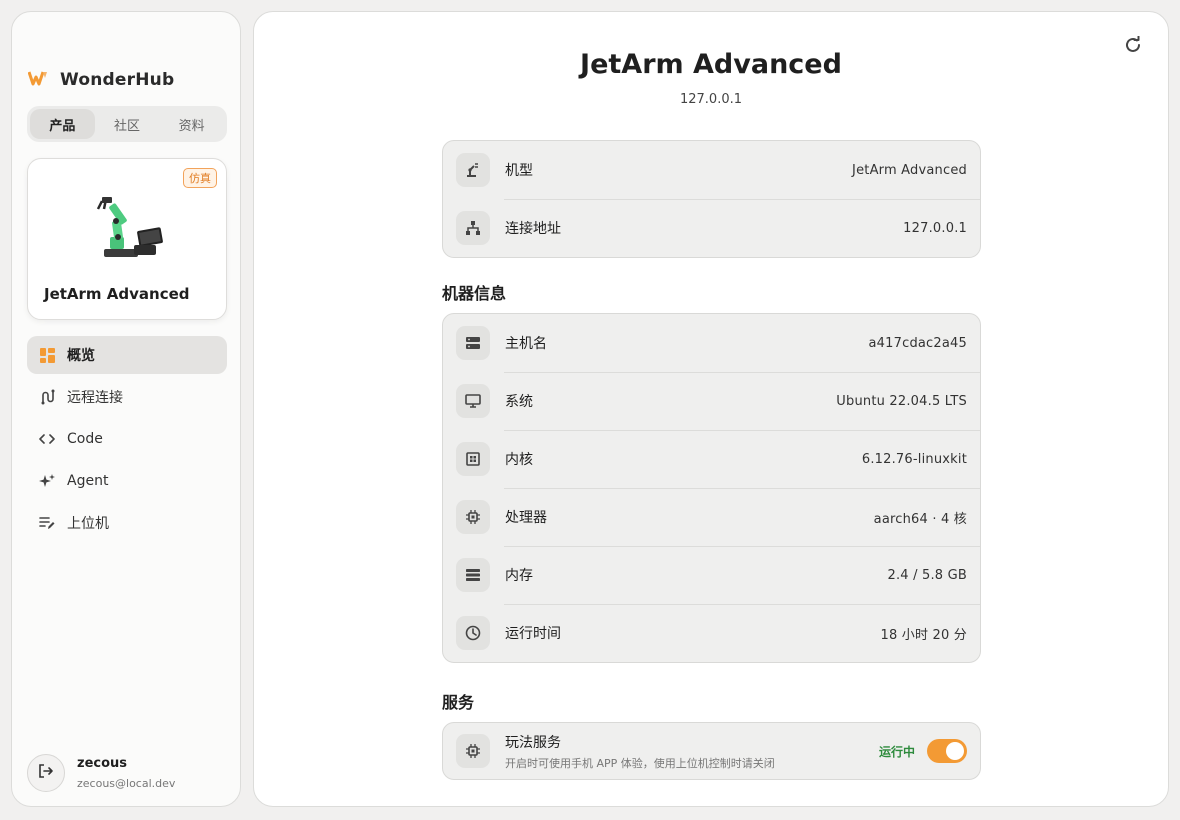  I want to click on list-item: 主机名 a417cdac2a45, so click(711, 343).